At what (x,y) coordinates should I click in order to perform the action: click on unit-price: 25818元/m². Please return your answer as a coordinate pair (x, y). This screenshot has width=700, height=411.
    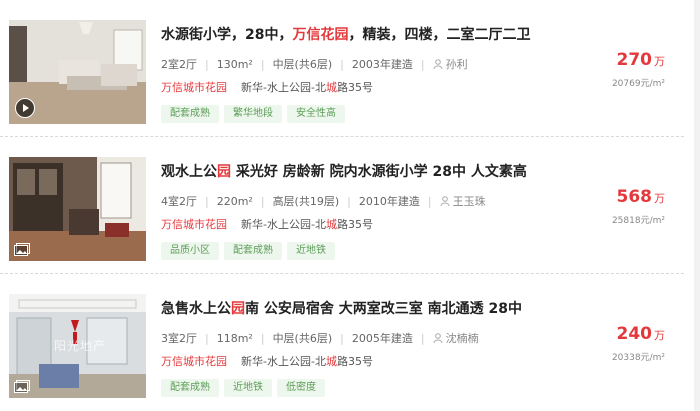
    Looking at the image, I should click on (638, 221).